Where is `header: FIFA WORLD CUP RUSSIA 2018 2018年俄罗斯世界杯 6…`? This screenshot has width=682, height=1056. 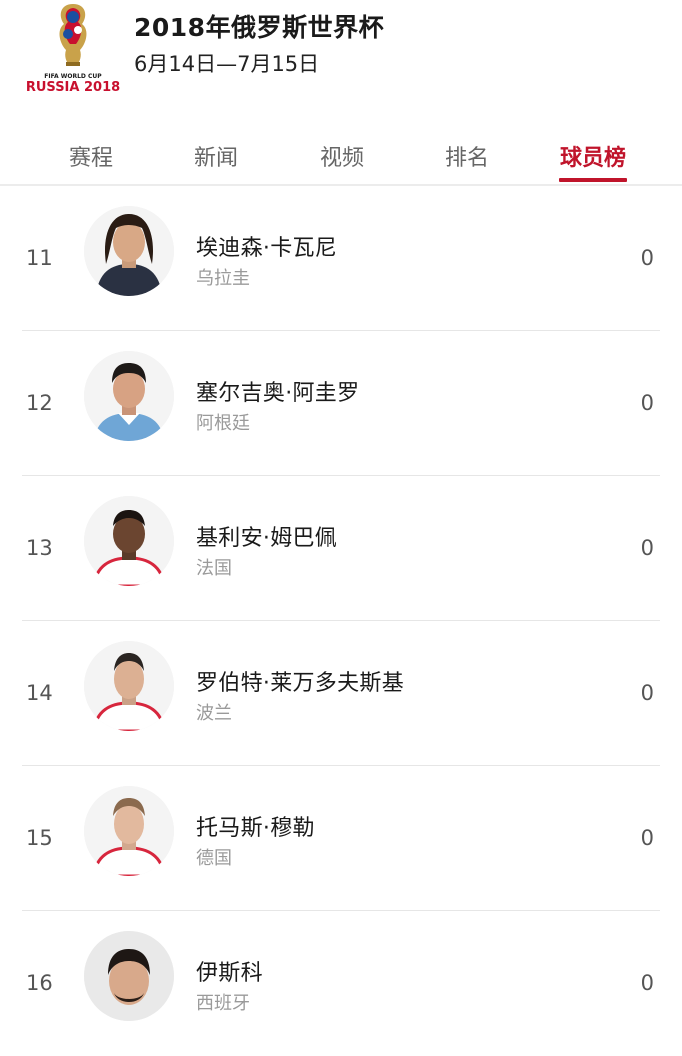
header: FIFA WORLD CUP RUSSIA 2018 2018年俄罗斯世界杯 6… is located at coordinates (341, 55).